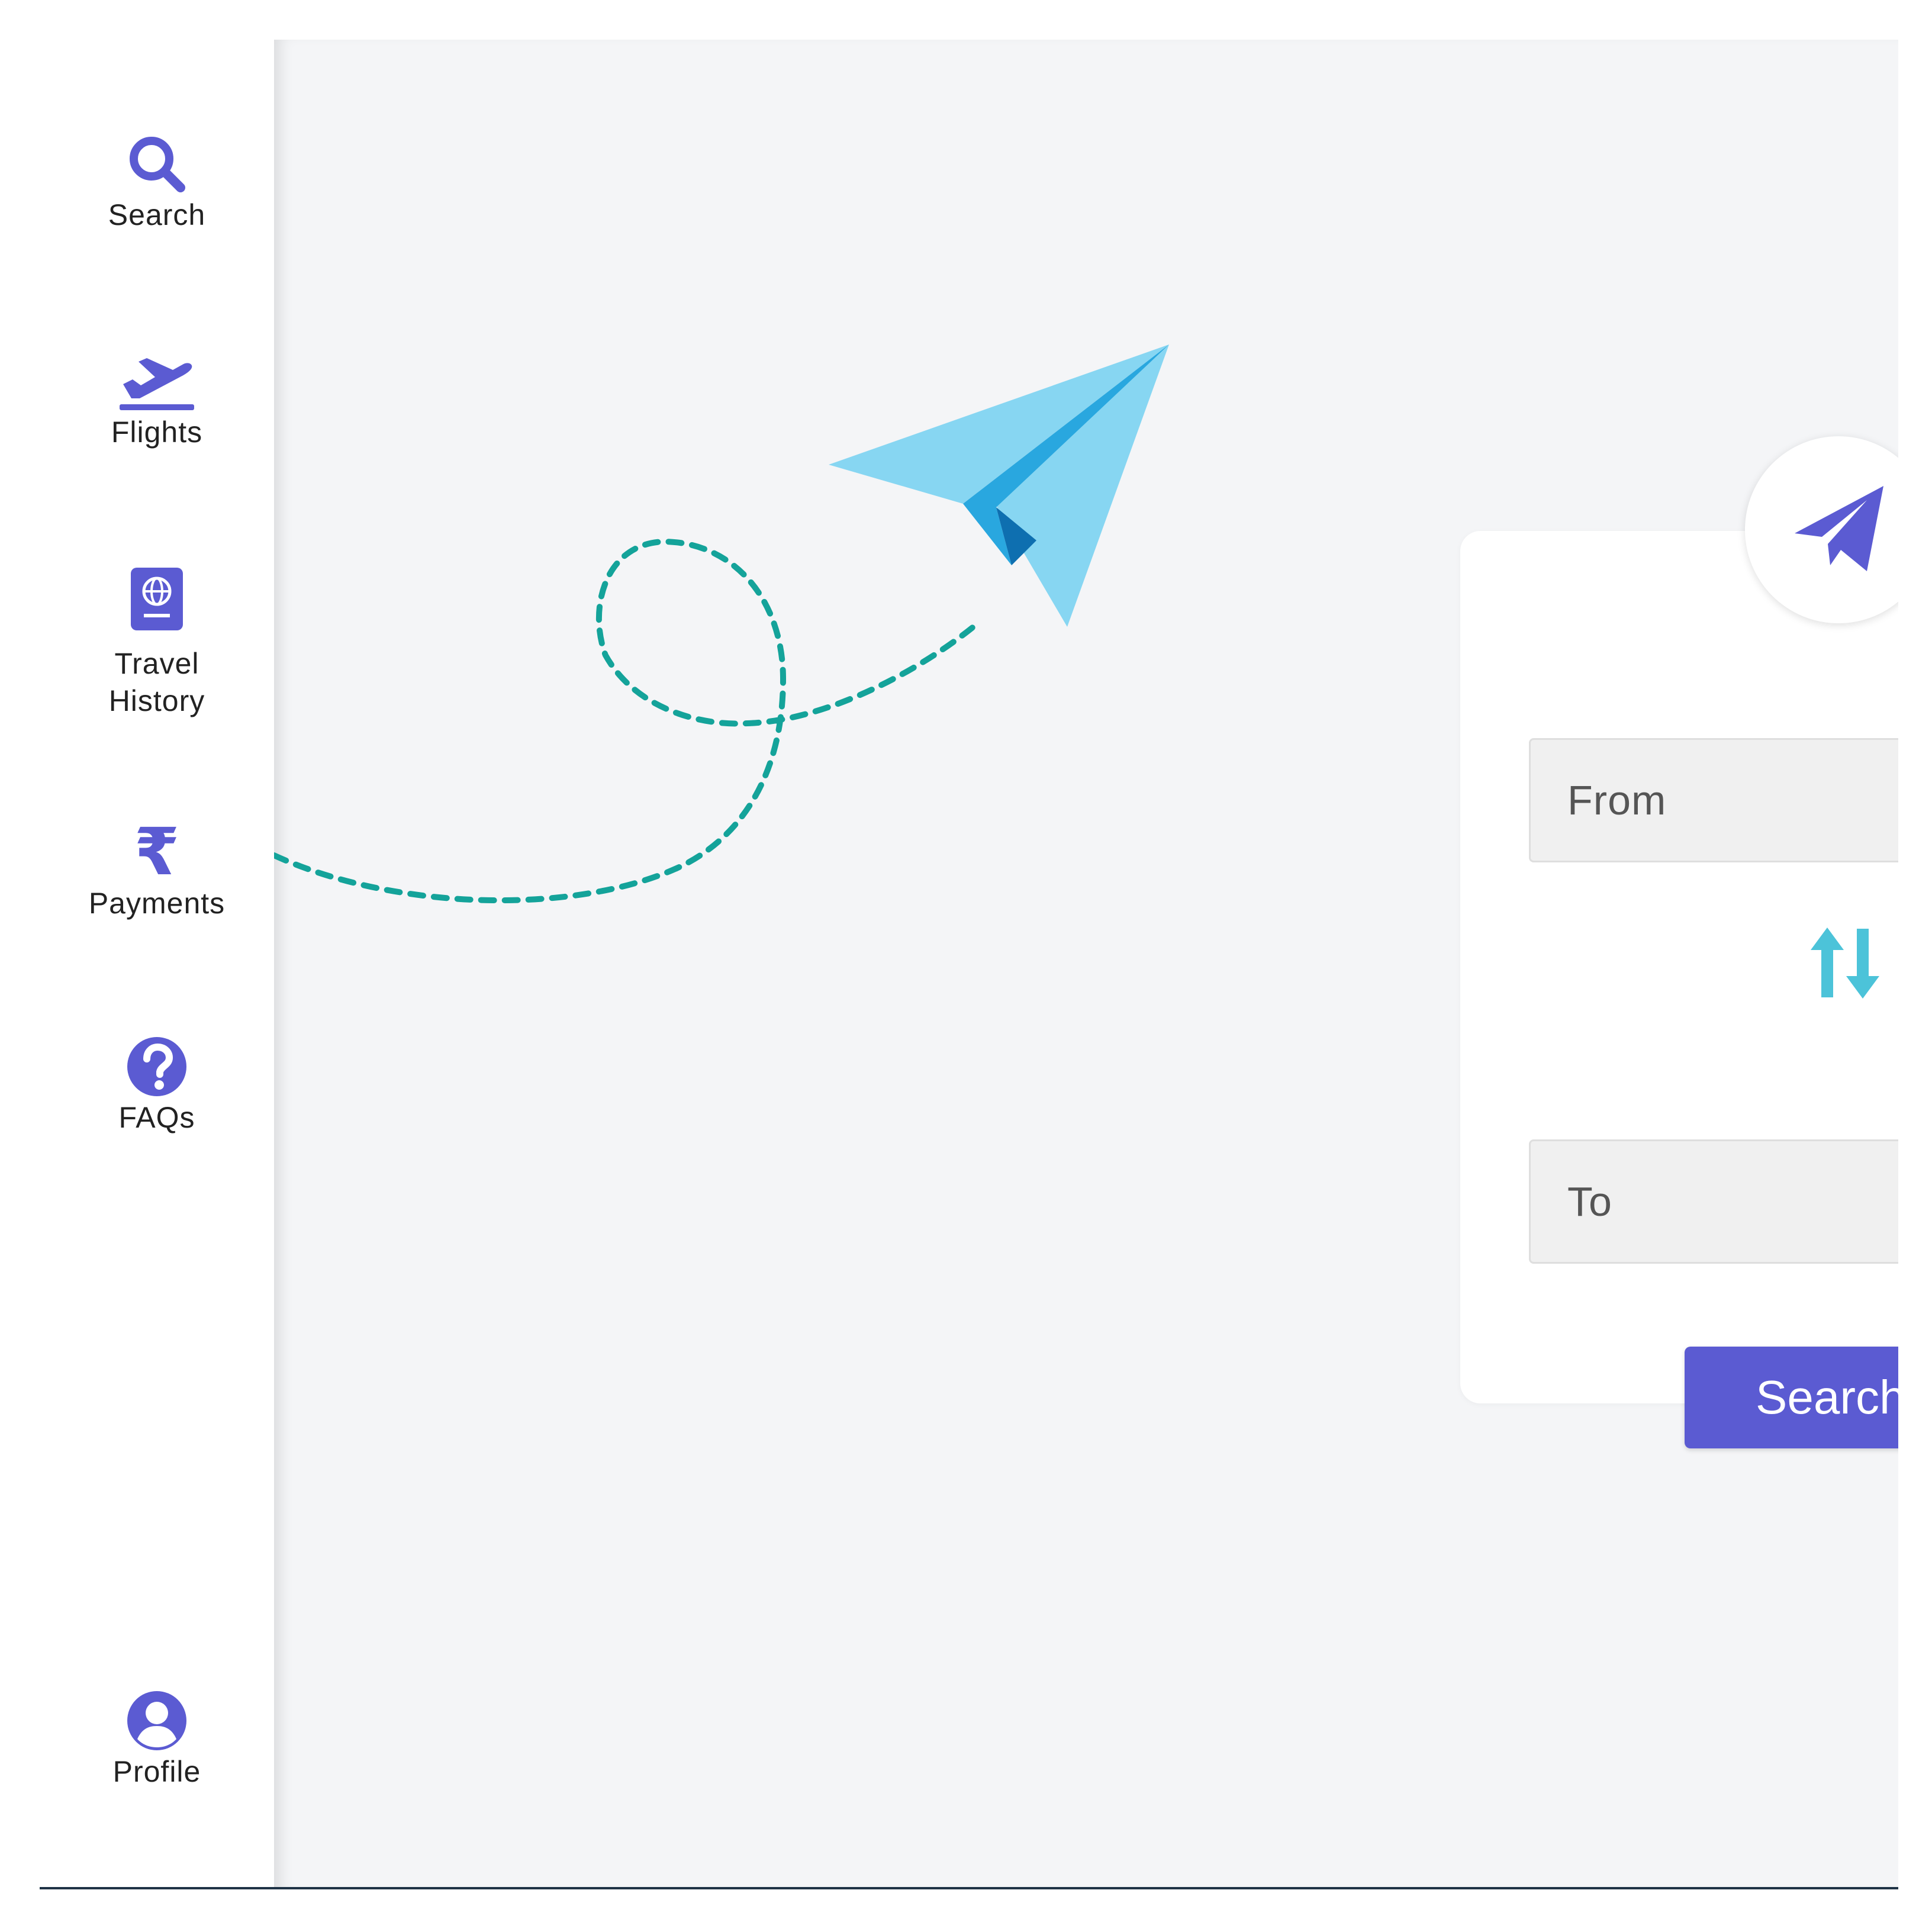 The height and width of the screenshot is (1932, 1932). Describe the element at coordinates (157, 643) in the screenshot. I see `sidebar-item-travel-history: Travel History` at that location.